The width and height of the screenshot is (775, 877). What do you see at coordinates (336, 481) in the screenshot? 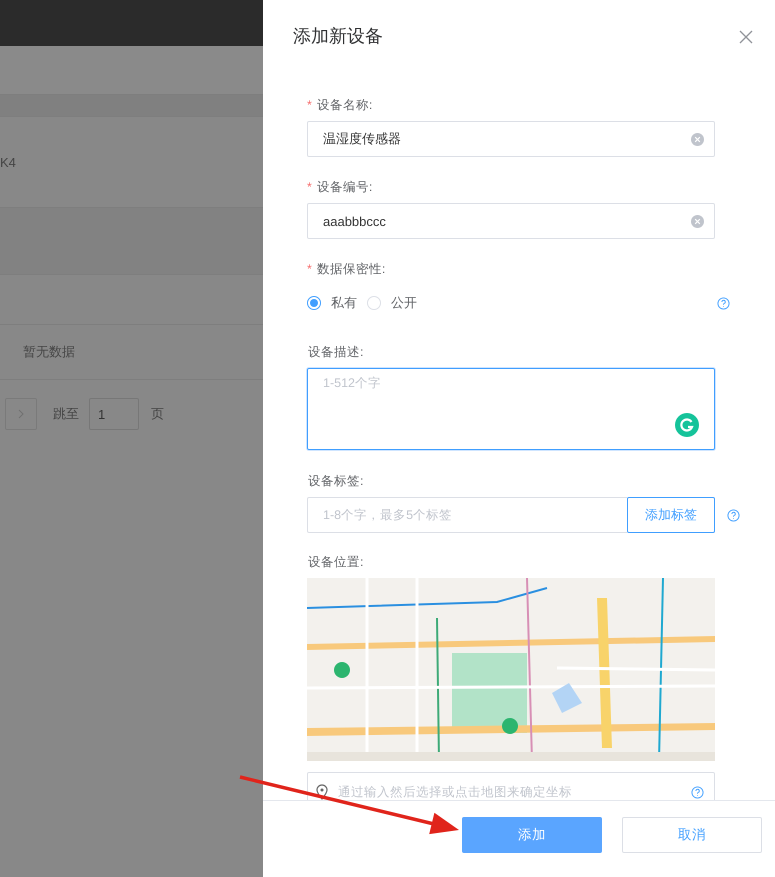
I see `field-label: 设备标签:` at bounding box center [336, 481].